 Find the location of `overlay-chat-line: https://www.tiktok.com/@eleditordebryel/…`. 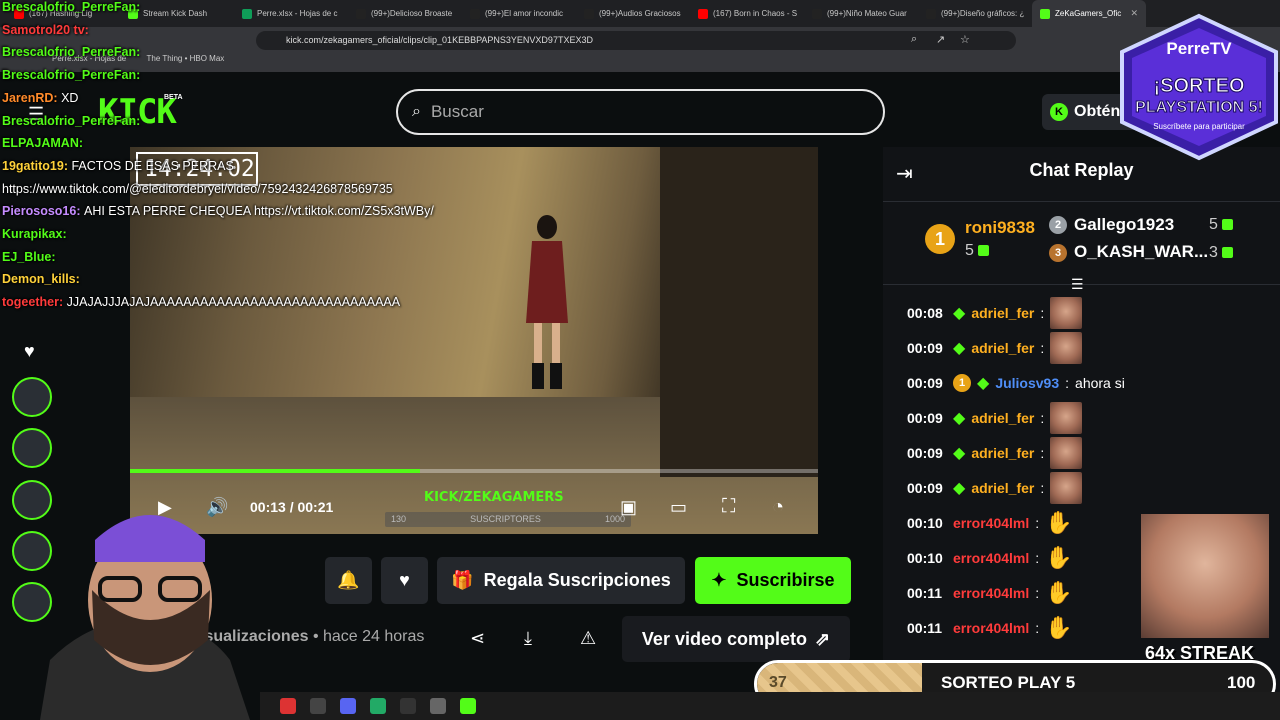

overlay-chat-line: https://www.tiktok.com/@eleditordebryel/… is located at coordinates (197, 189).